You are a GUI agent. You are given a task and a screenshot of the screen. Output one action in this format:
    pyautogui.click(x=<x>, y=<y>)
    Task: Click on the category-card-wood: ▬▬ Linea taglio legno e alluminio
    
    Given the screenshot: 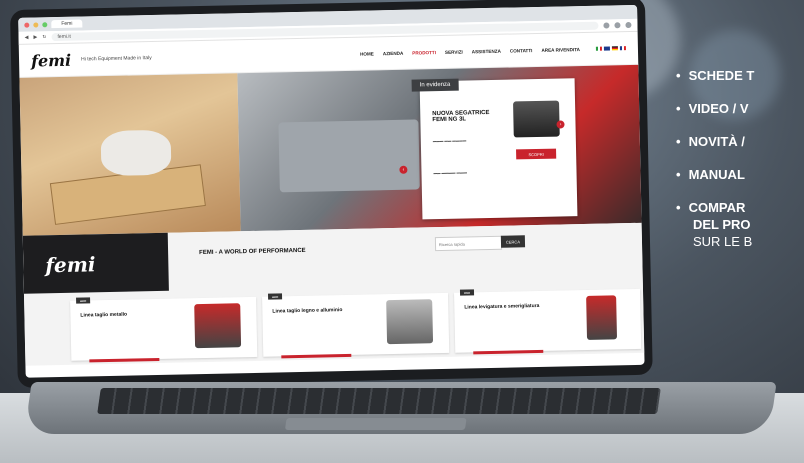 What is the action you would take?
    pyautogui.click(x=356, y=325)
    